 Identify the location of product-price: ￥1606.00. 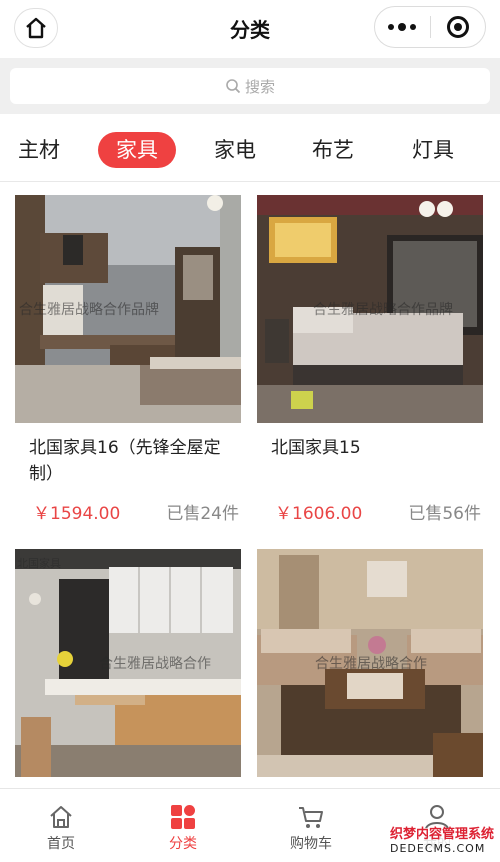
(319, 514).